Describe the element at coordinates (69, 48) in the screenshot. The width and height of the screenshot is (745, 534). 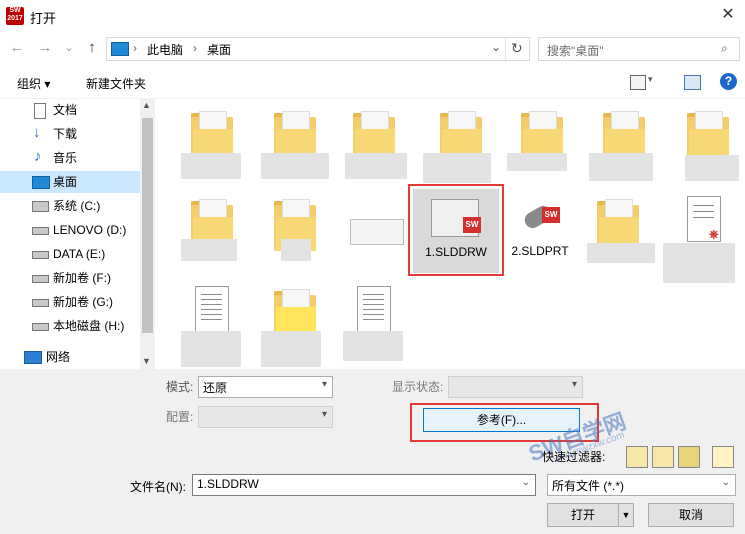
I see `recent-dropdown-icon: ⌄` at that location.